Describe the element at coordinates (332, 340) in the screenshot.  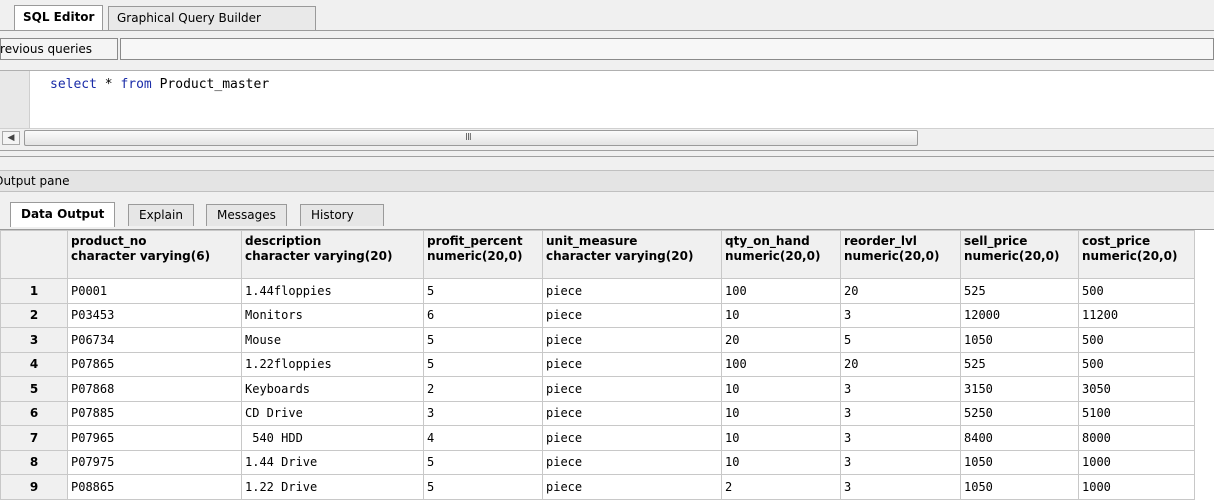
I see `table-cell-description: Mouse` at that location.